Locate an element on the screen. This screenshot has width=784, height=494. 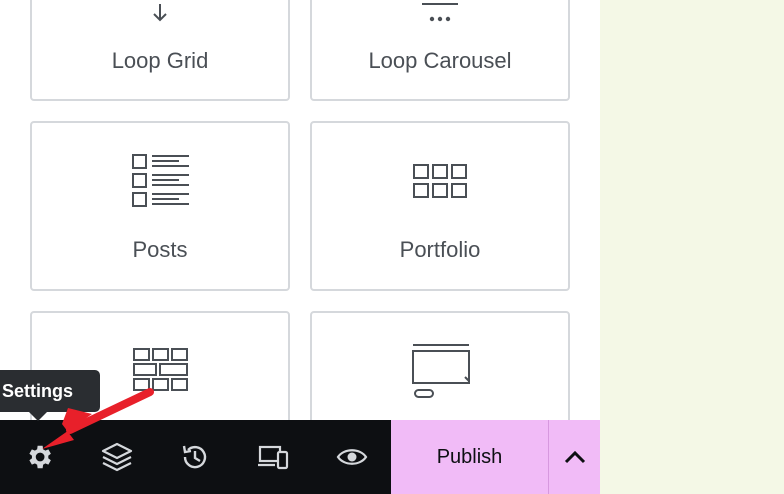
widget-portfolio: Portfolio is located at coordinates (440, 206).